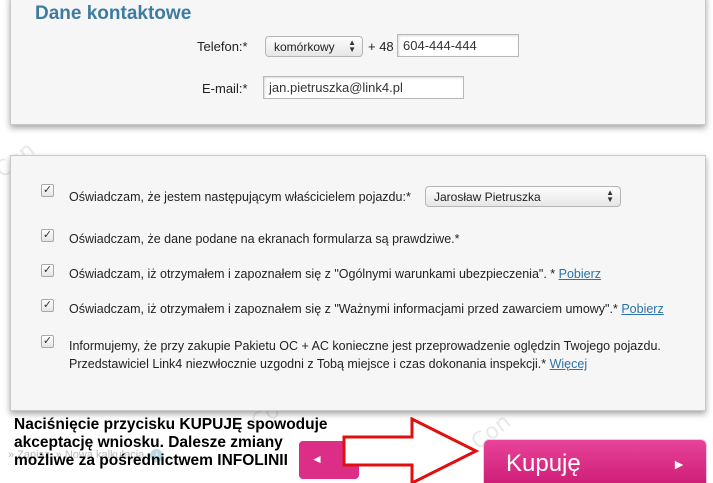  What do you see at coordinates (336, 87) in the screenshot?
I see `email-input-value: jan.pietruszka@link4.pl` at bounding box center [336, 87].